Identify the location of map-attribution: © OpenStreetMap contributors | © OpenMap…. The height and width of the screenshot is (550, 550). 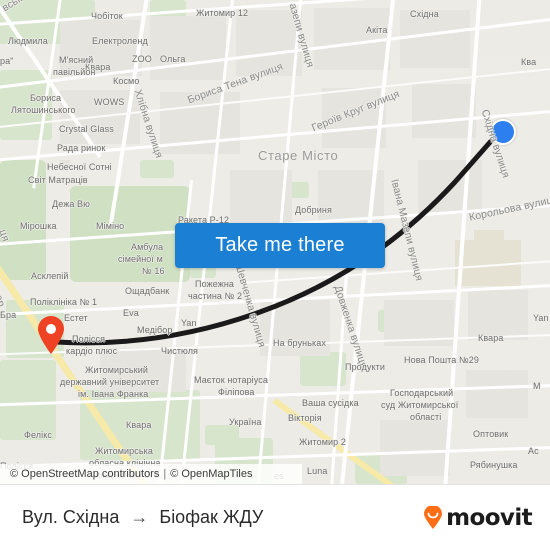
(151, 474).